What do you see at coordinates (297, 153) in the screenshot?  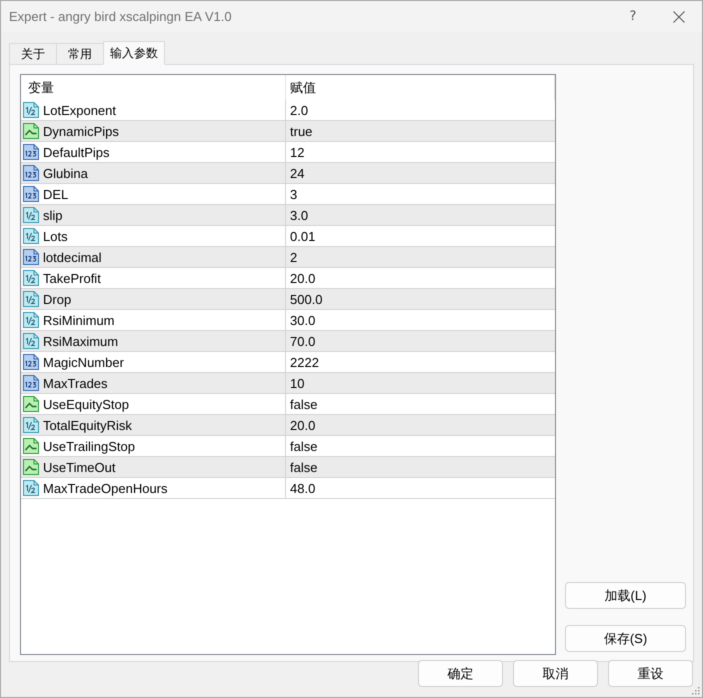 I see `value-cell-text: 12` at bounding box center [297, 153].